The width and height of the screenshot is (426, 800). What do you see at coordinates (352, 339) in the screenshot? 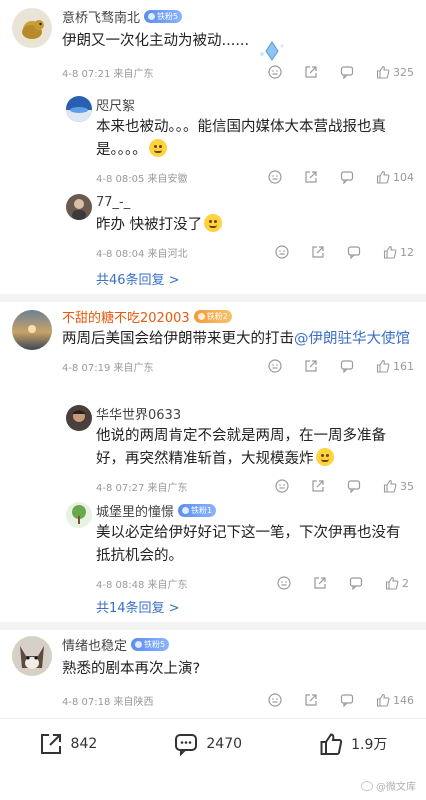
I see `mention-link: @伊朗驻华大使馆` at bounding box center [352, 339].